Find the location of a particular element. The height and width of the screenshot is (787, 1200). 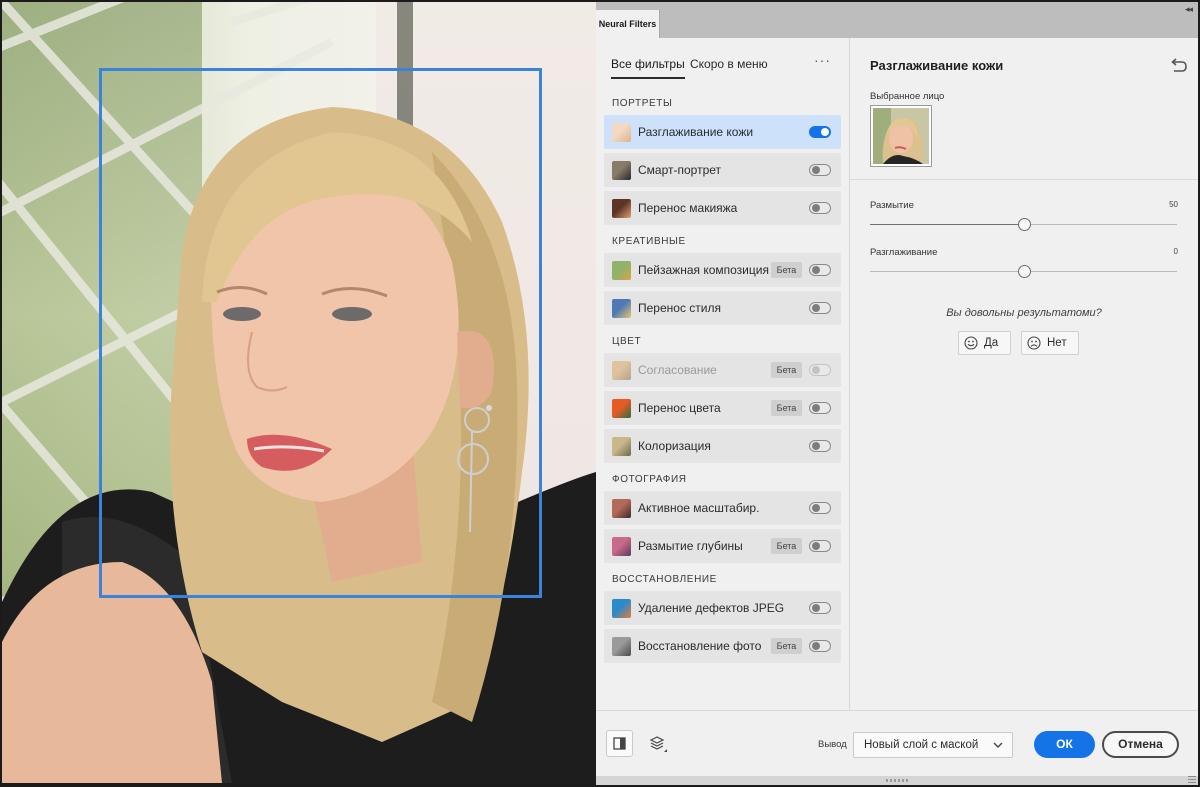

panel-resize-grip is located at coordinates (897, 780).